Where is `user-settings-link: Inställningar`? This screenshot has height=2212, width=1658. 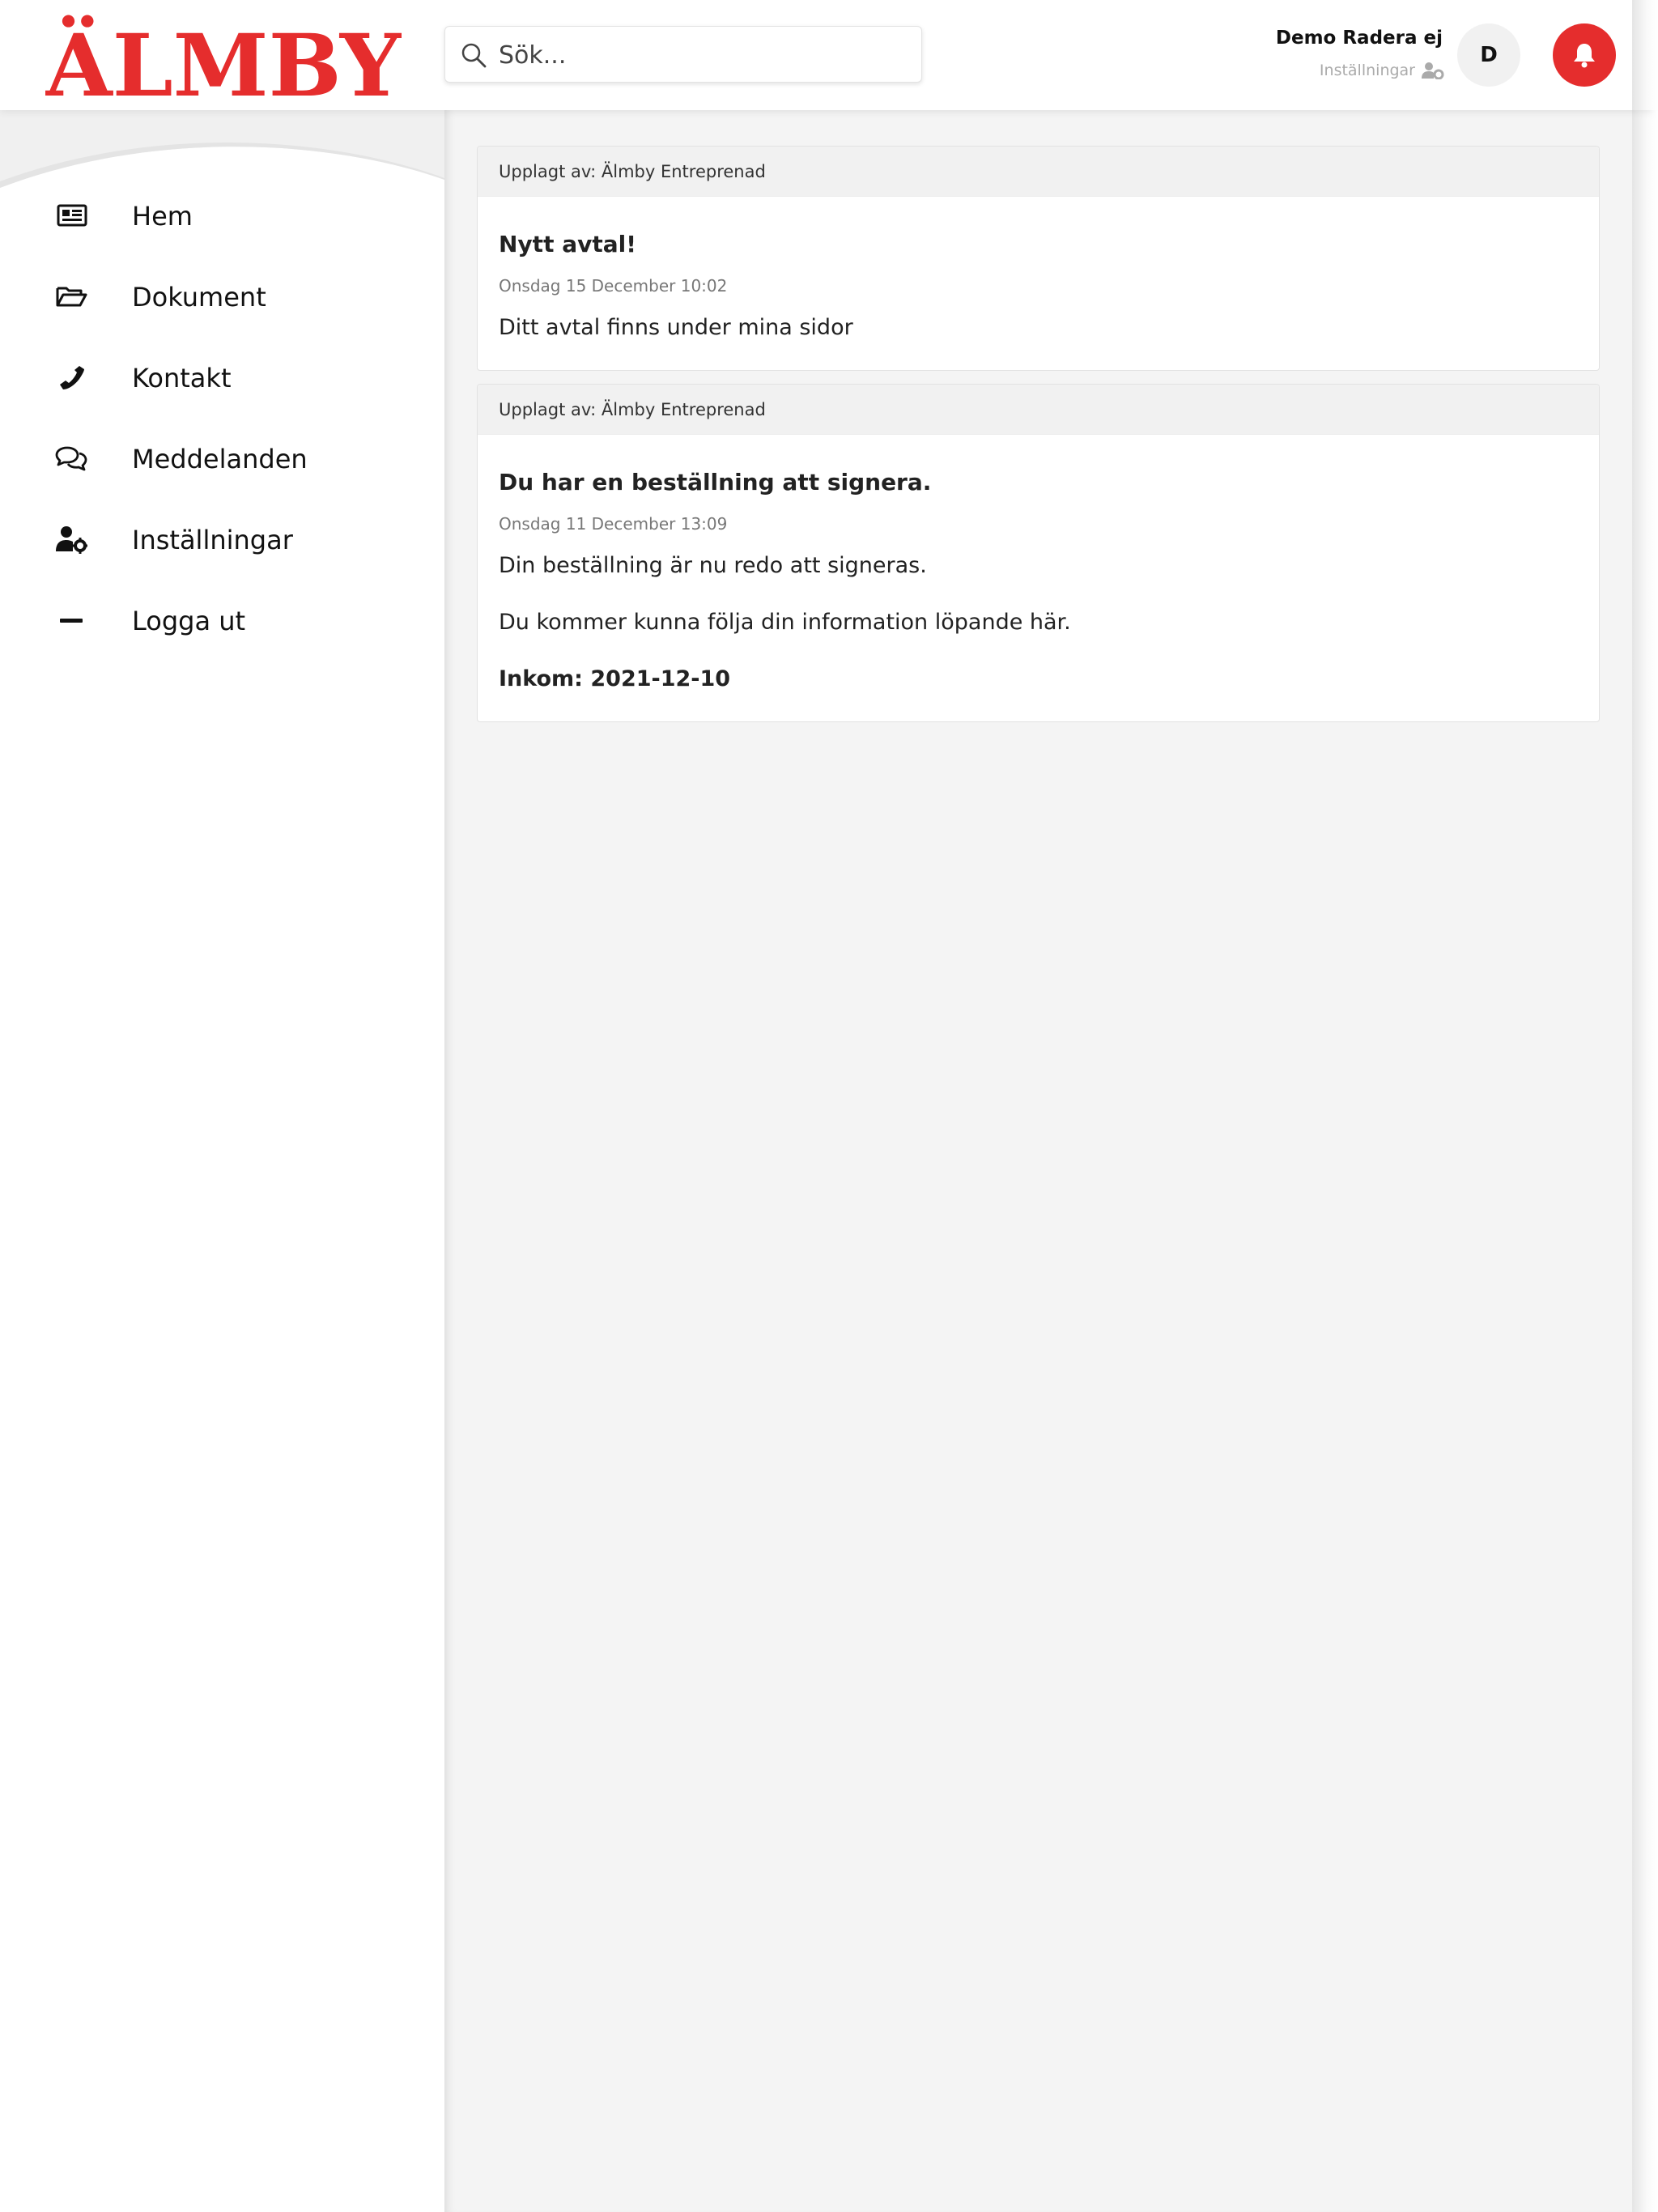
user-settings-link: Inställningar is located at coordinates (1381, 71).